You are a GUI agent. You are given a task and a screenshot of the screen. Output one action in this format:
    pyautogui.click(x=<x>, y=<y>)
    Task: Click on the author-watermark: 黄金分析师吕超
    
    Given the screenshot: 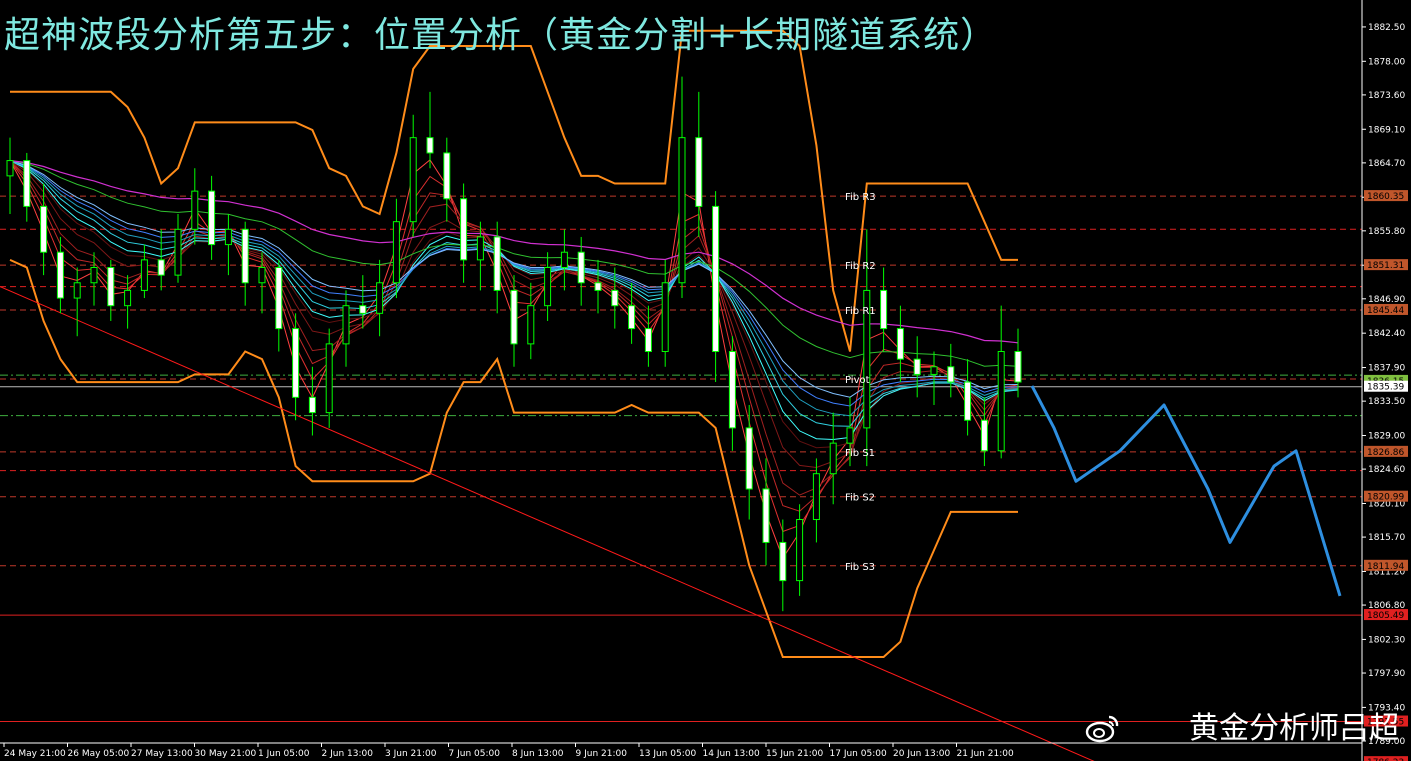 What is the action you would take?
    pyautogui.click(x=1294, y=728)
    